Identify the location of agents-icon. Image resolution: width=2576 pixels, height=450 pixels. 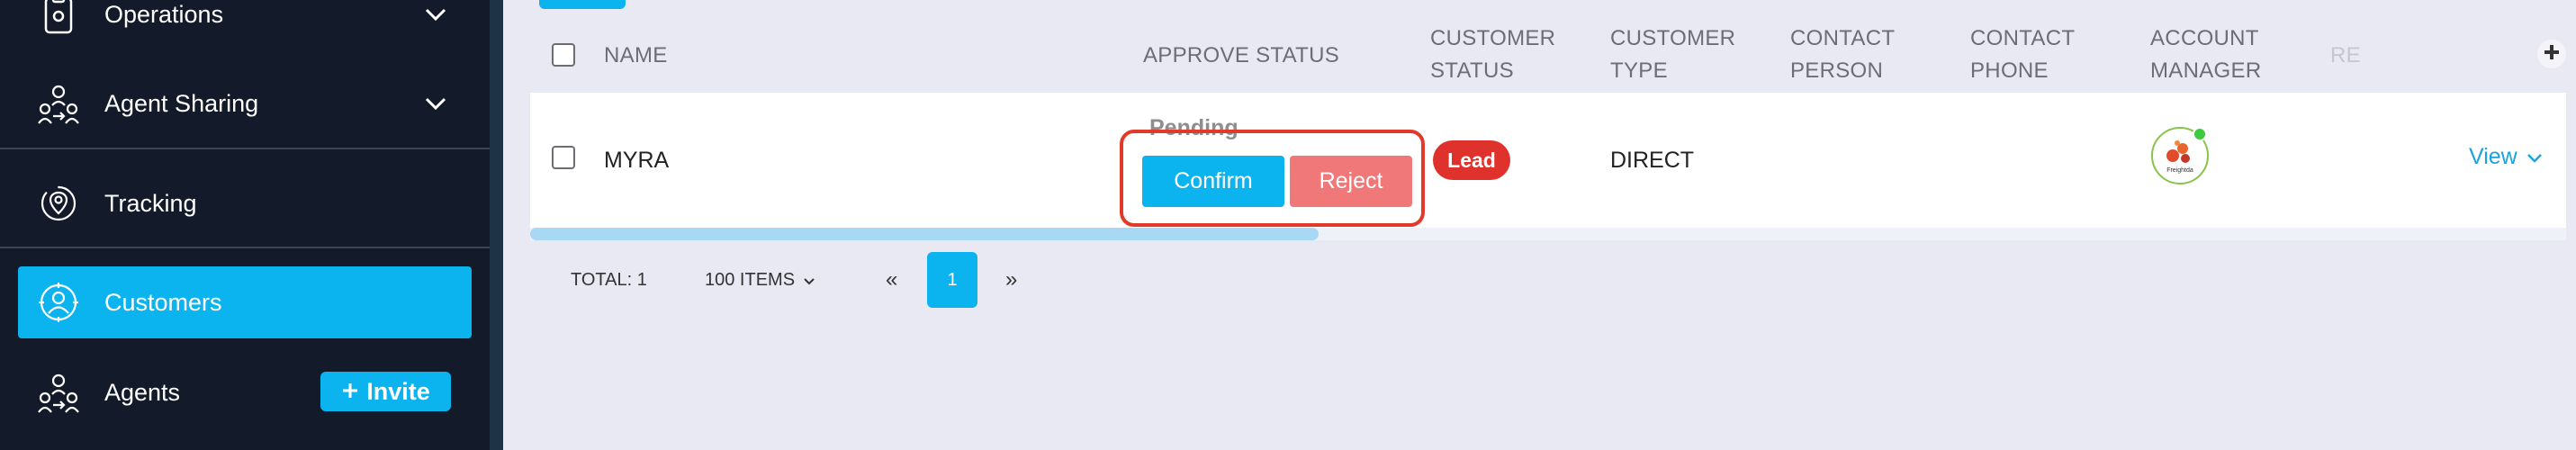
(58, 393).